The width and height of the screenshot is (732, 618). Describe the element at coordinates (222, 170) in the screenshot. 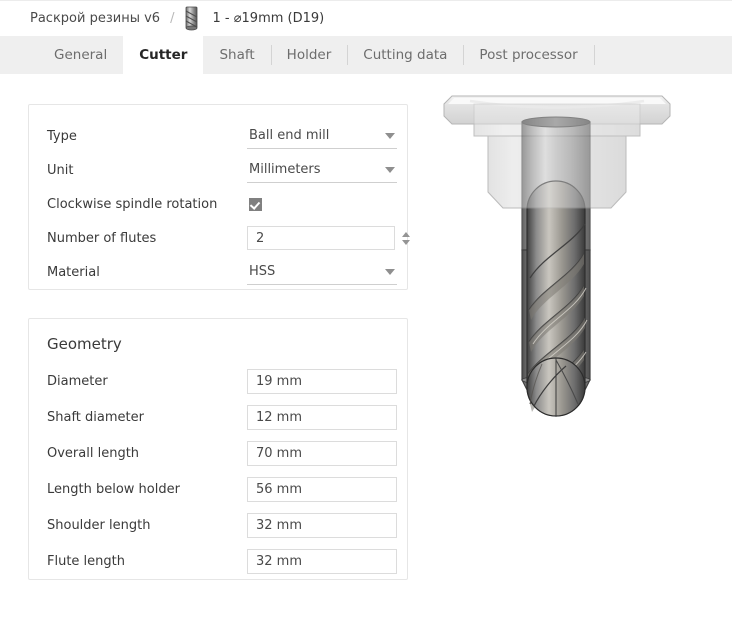

I see `field-row-unit: Unit Millimeters` at that location.